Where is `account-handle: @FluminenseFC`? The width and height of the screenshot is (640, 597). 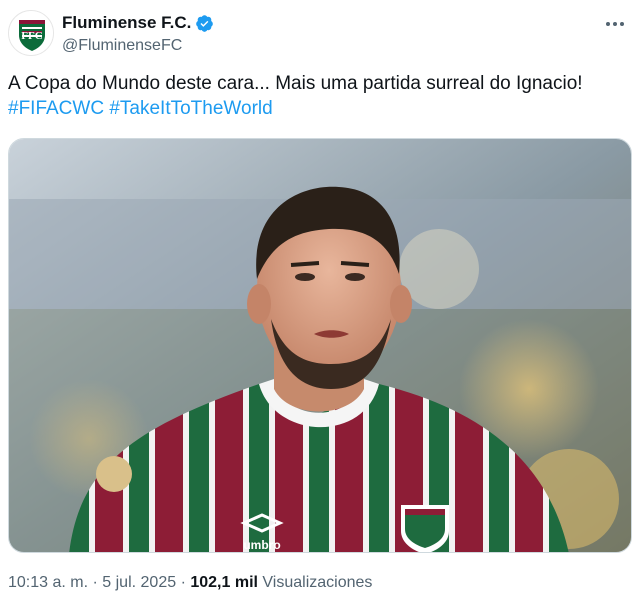
account-handle: @FluminenseFC is located at coordinates (138, 46).